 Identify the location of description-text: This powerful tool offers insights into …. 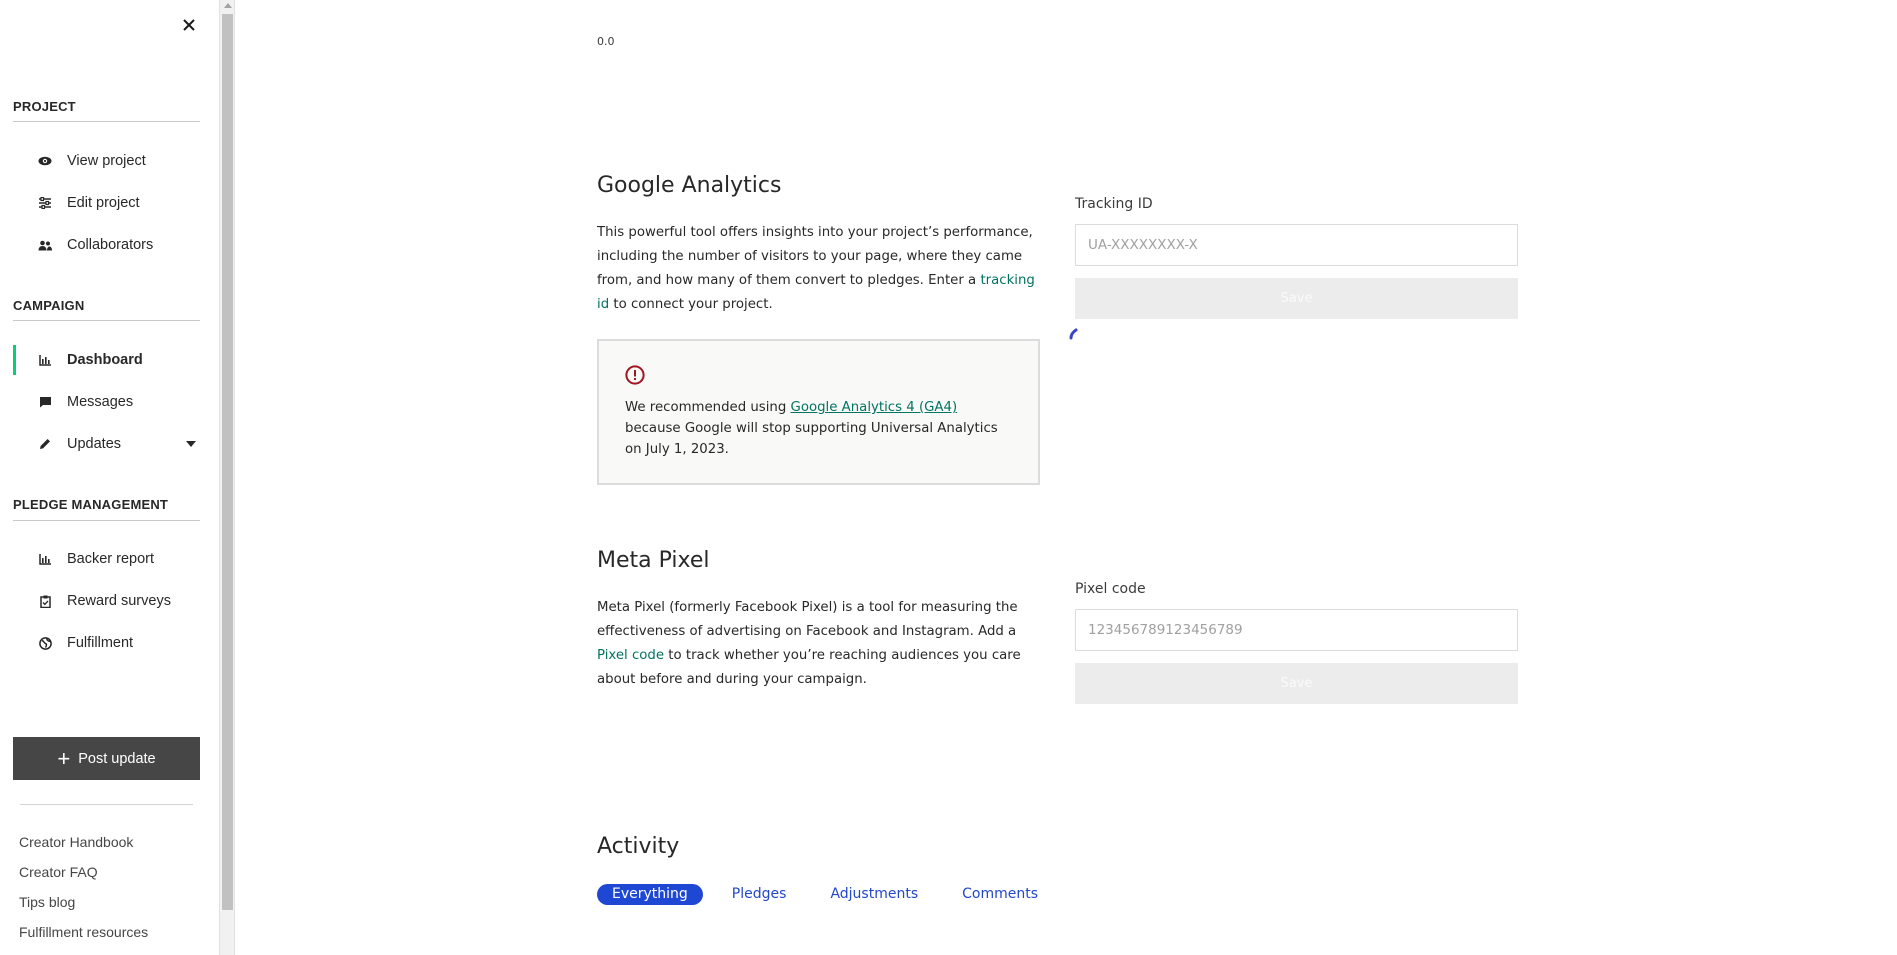
(815, 256).